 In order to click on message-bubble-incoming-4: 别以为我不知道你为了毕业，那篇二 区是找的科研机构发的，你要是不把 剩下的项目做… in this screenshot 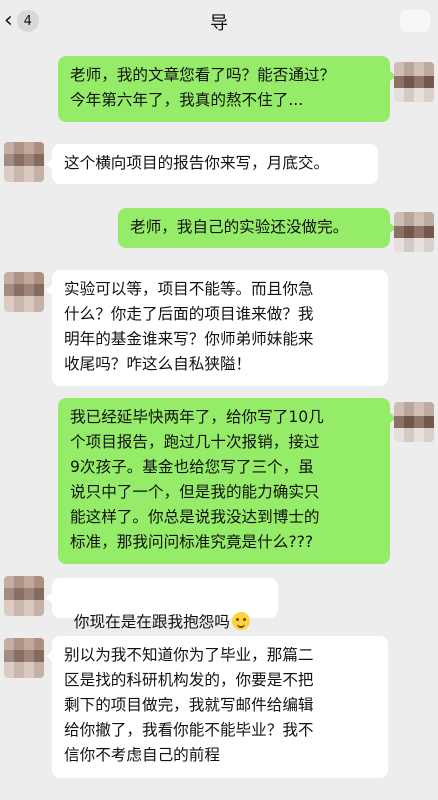, I will do `click(217, 707)`.